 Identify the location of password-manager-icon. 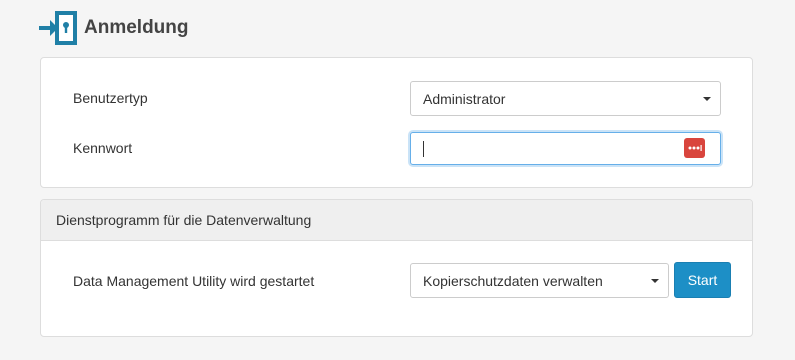
(694, 148).